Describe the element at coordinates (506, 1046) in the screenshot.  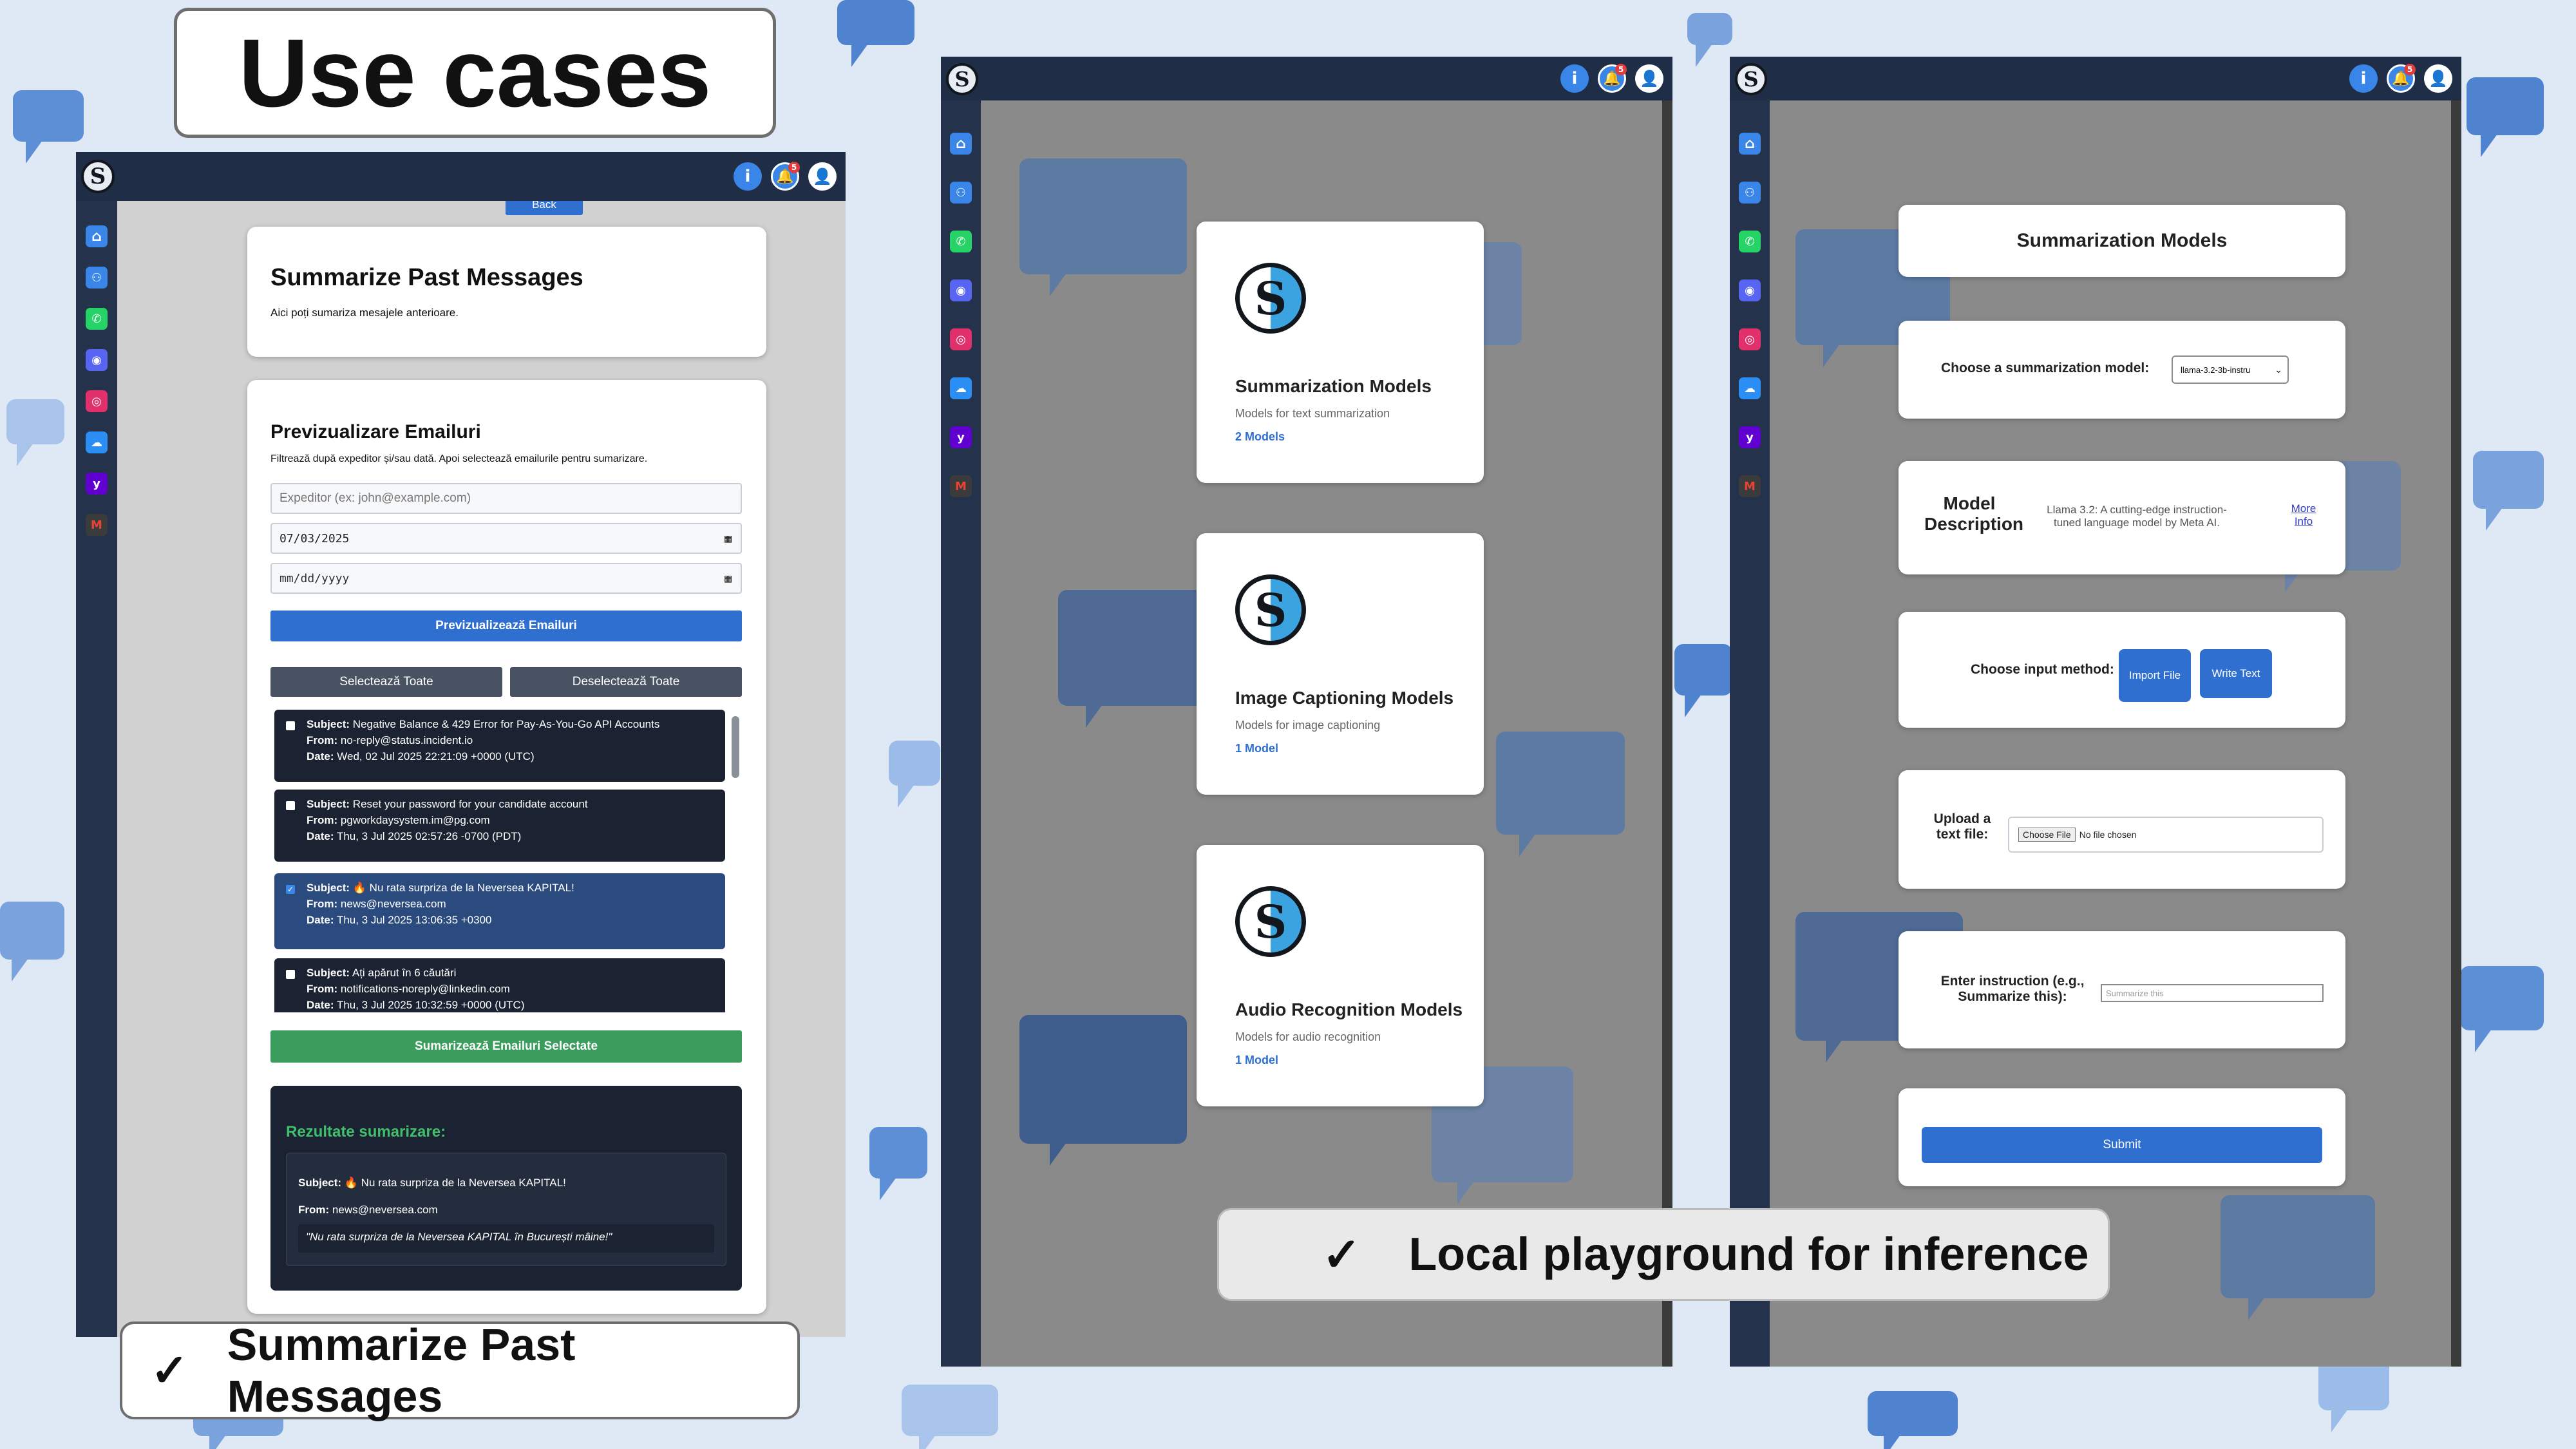
I see `summarize-selected-button: Sumarizează Emailuri Selectate` at that location.